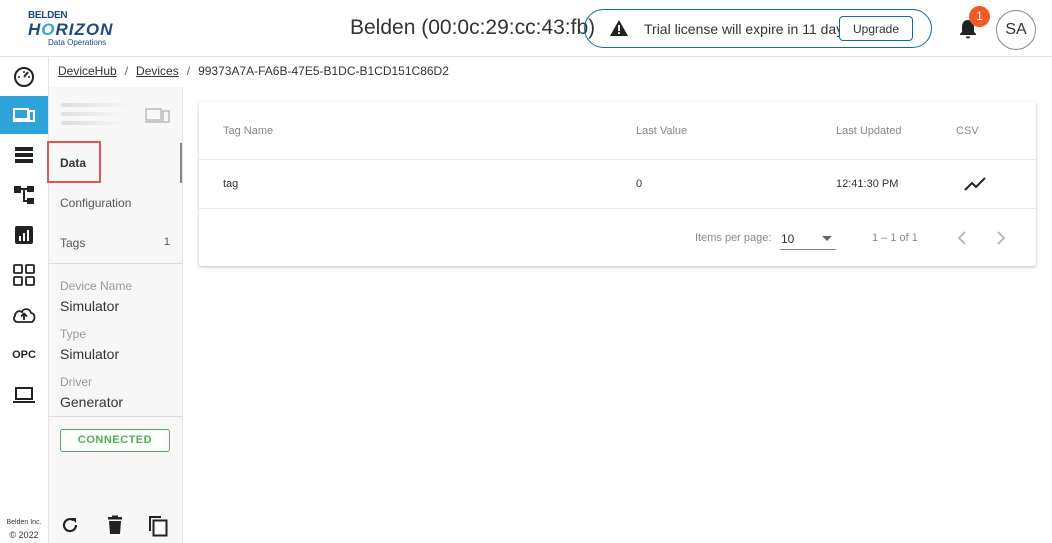 The width and height of the screenshot is (1052, 543). I want to click on breadcrumb-devicehub-link: DeviceHub, so click(87, 71).